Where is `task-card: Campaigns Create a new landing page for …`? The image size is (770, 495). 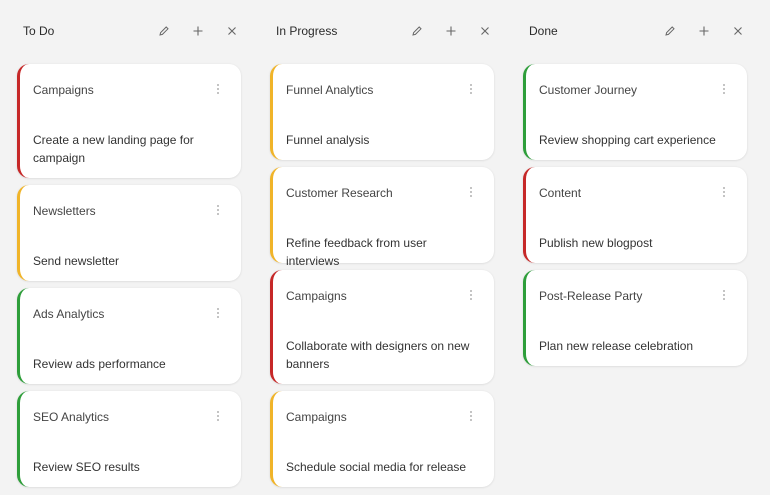
task-card: Campaigns Create a new landing page for … is located at coordinates (129, 121).